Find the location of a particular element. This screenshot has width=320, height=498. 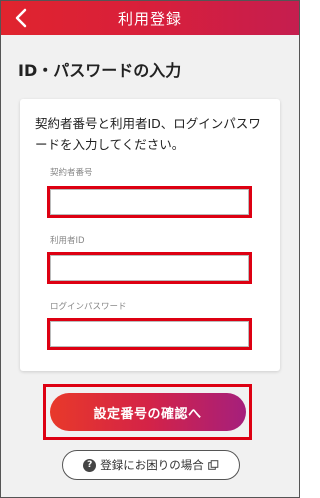

confirm-button-highlight: 設定番号の確認へ is located at coordinates (147, 412).